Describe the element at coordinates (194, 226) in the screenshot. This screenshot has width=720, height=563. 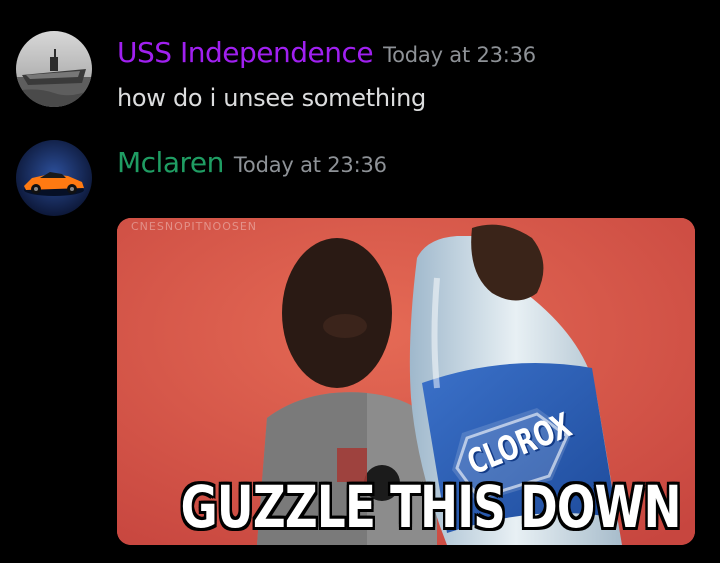
I see `gif-watermark: CNESNOPITNOOSEN` at that location.